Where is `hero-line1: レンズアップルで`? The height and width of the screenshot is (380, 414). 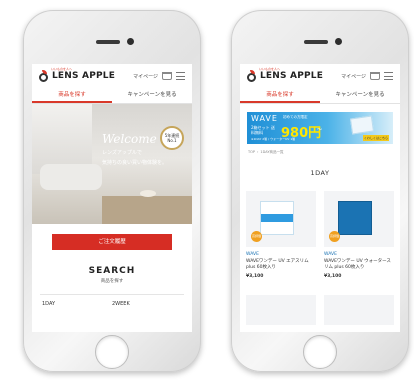 hero-line1: レンズアップルで is located at coordinates (122, 153).